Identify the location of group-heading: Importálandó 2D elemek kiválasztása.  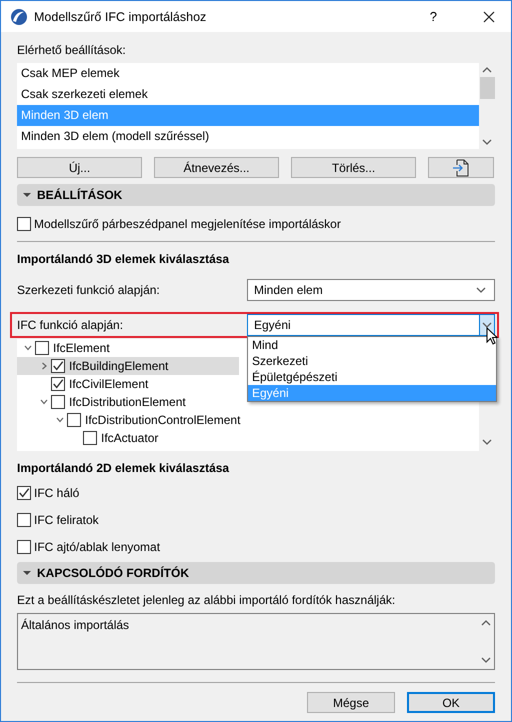
(123, 468).